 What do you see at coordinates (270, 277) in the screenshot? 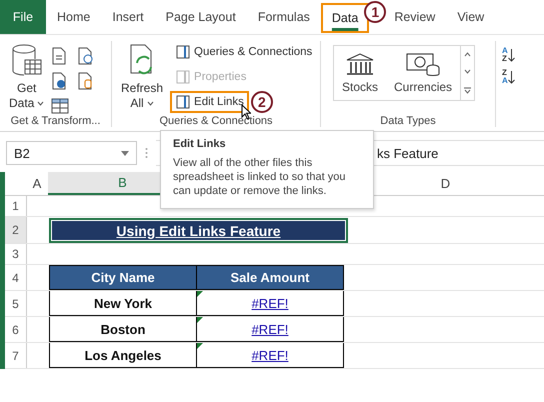
I see `table-header-cell: Sale Amount` at bounding box center [270, 277].